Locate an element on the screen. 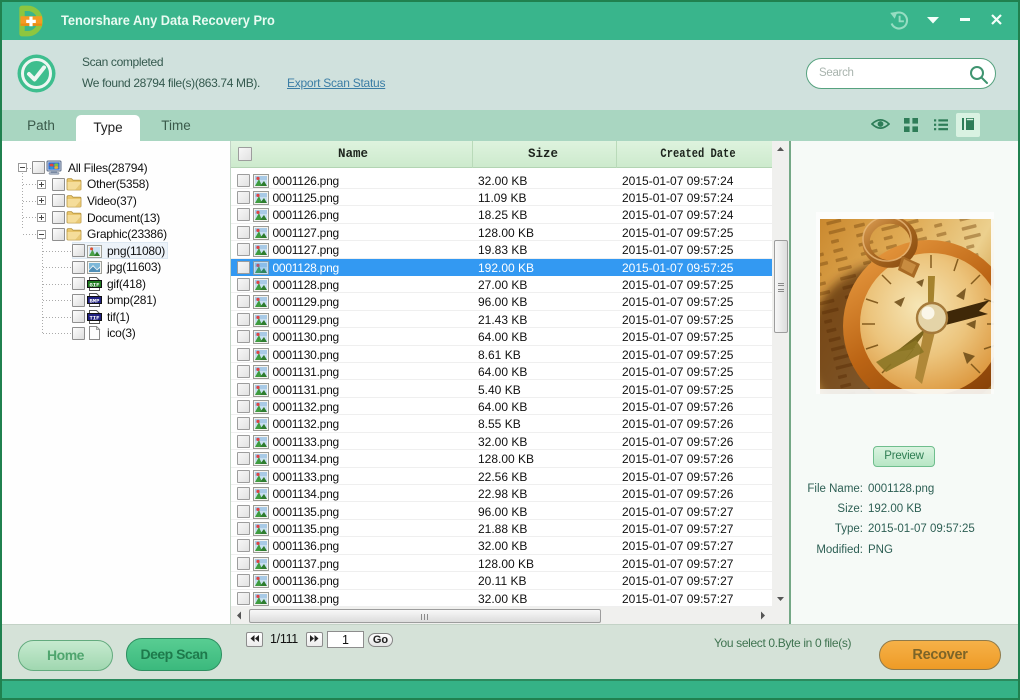 This screenshot has width=1020, height=700. svg-text: BMP is located at coordinates (94, 300).